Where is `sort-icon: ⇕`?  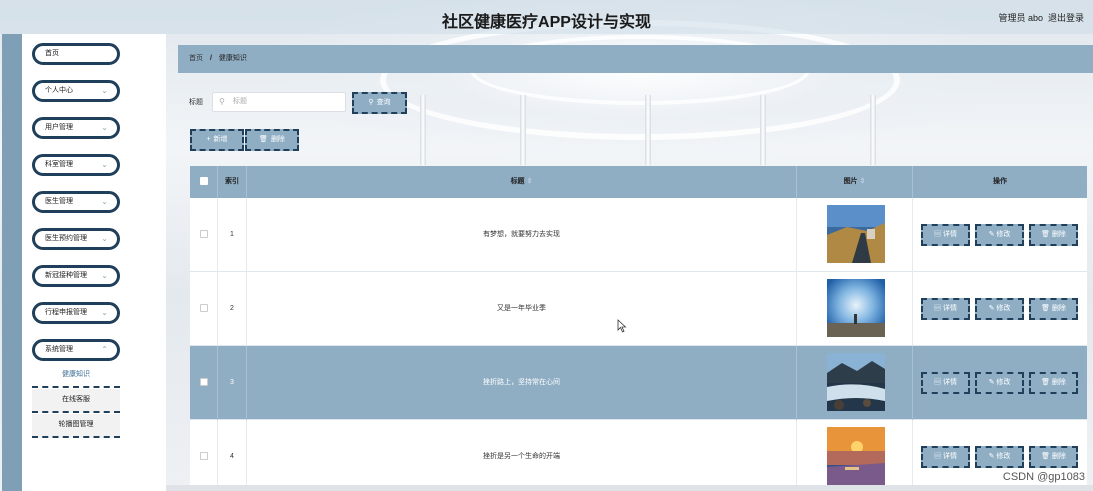 sort-icon: ⇕ is located at coordinates (529, 181).